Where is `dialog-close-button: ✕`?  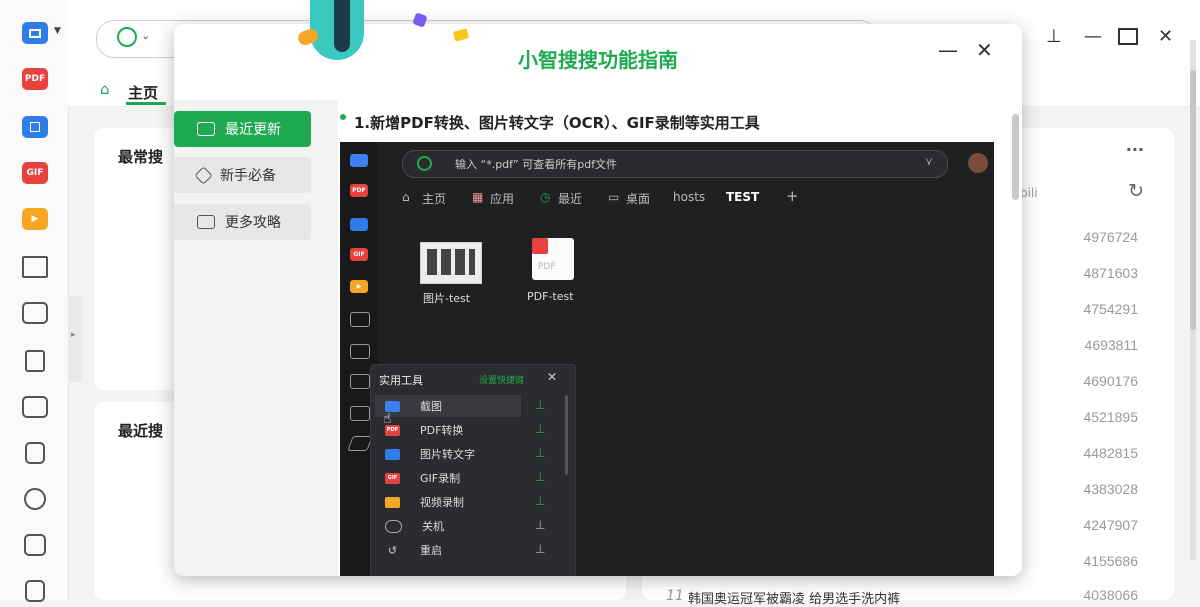
dialog-close-button: ✕ is located at coordinates (984, 50).